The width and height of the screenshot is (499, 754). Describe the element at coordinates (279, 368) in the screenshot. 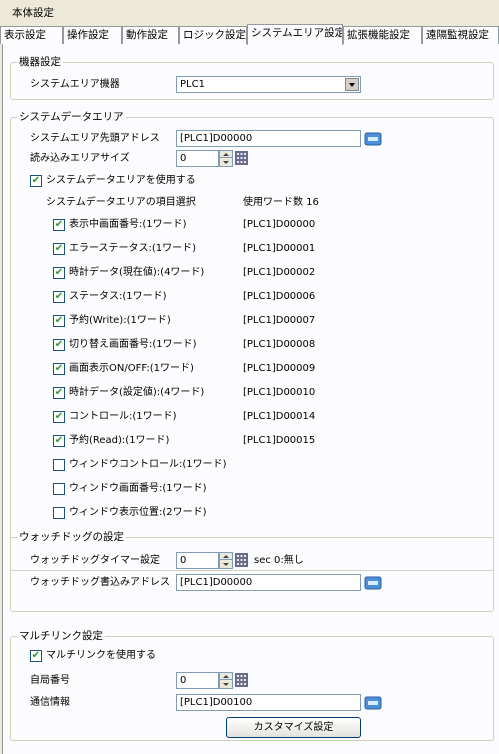

I see `item-address: [PLC1]D00009` at that location.